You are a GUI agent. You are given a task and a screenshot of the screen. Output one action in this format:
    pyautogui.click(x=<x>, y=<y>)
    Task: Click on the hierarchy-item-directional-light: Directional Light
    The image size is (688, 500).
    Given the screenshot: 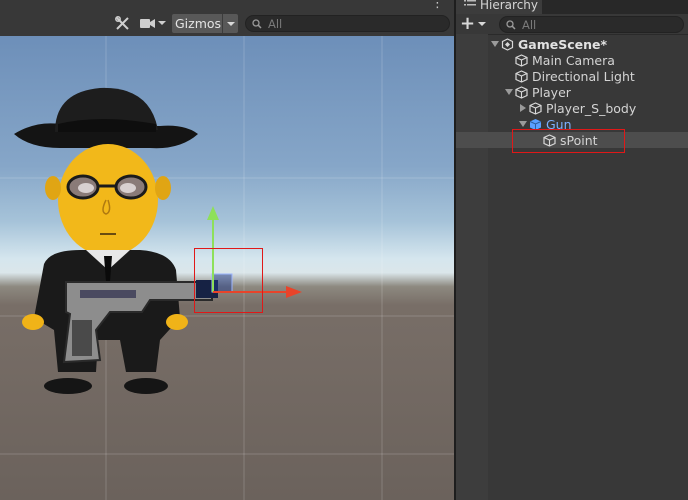 What is the action you would take?
    pyautogui.click(x=572, y=76)
    